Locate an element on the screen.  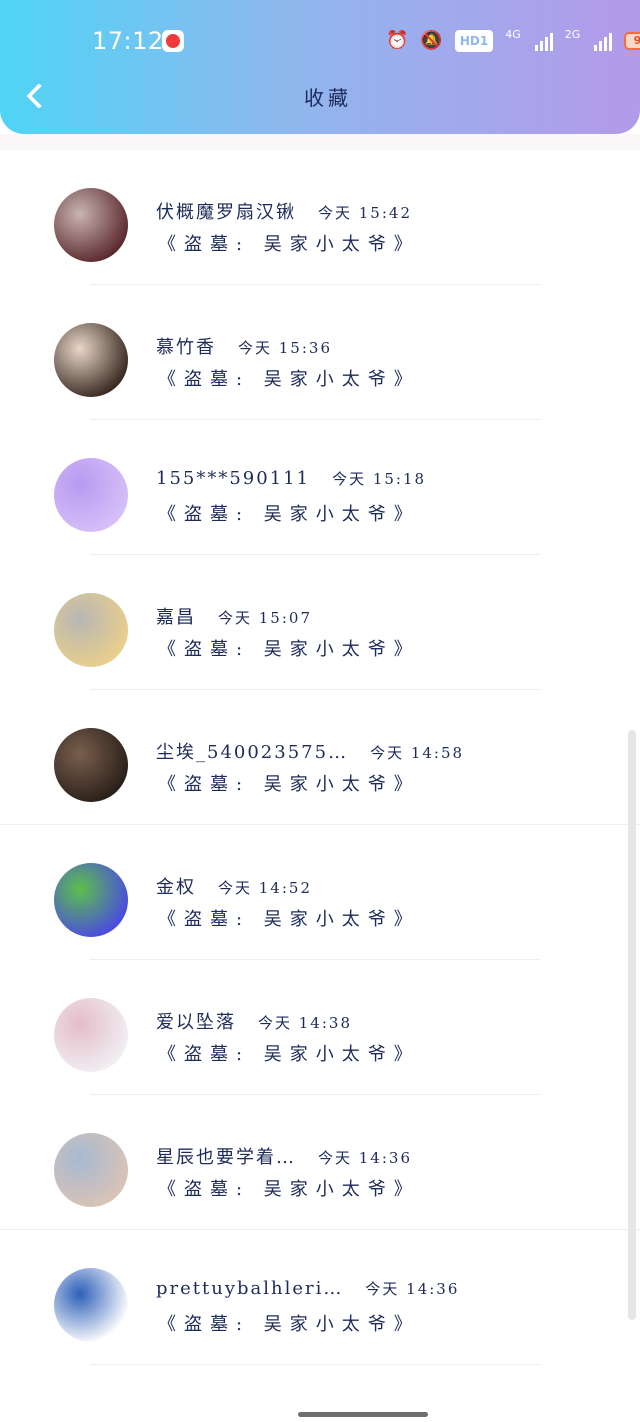
timestamp: 今天 14:38 is located at coordinates (305, 1023).